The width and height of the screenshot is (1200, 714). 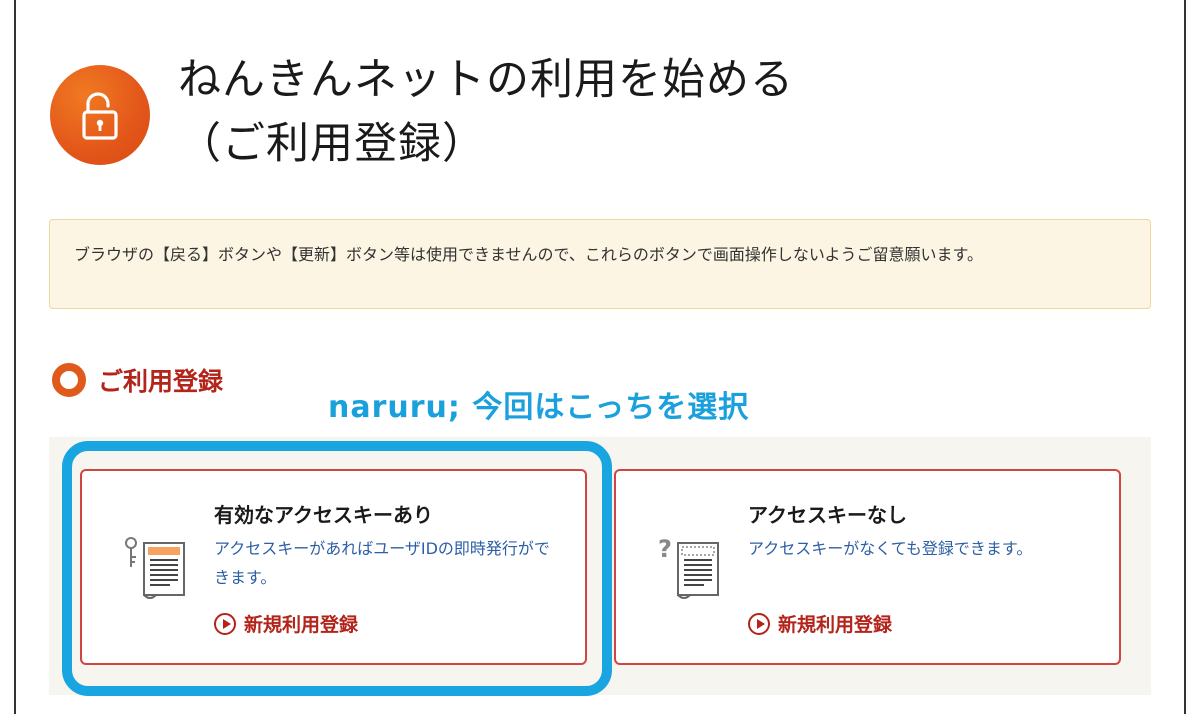 What do you see at coordinates (100, 115) in the screenshot?
I see `lock-icon` at bounding box center [100, 115].